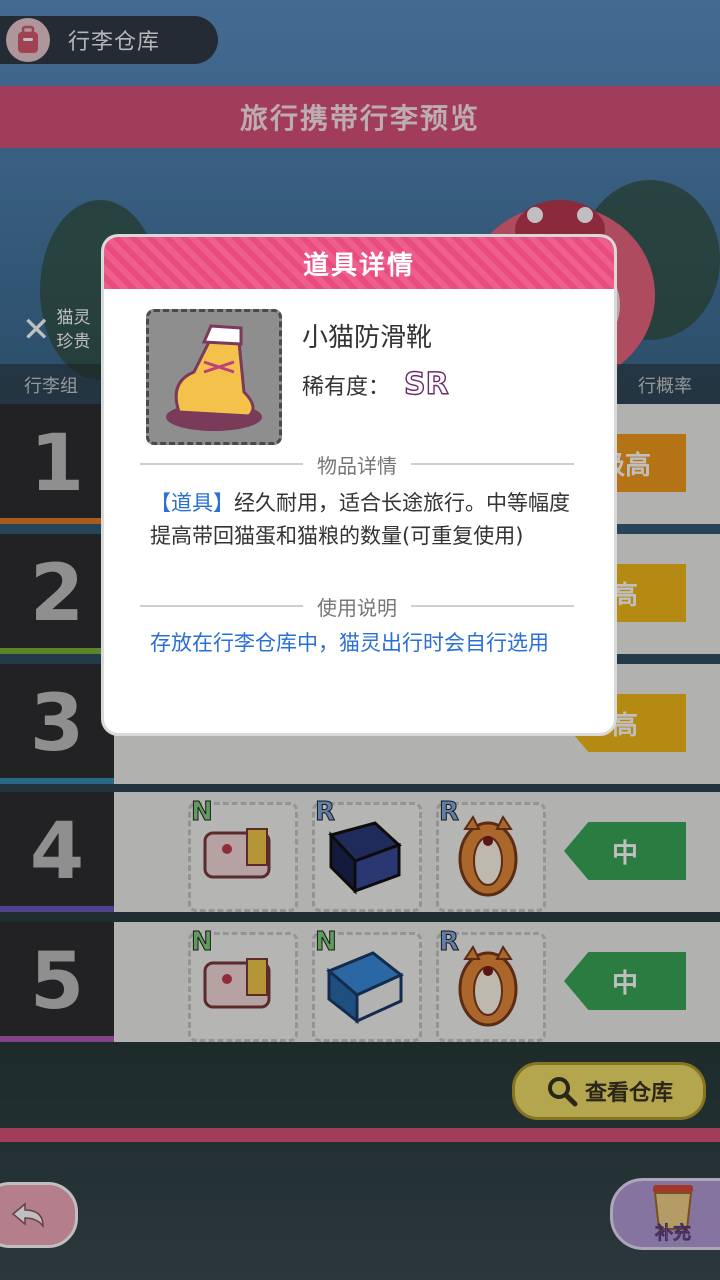 The width and height of the screenshot is (720, 1280). What do you see at coordinates (349, 643) in the screenshot?
I see `usage-text: 存放在行李仓库中，猫灵出行时会自行选用` at bounding box center [349, 643].